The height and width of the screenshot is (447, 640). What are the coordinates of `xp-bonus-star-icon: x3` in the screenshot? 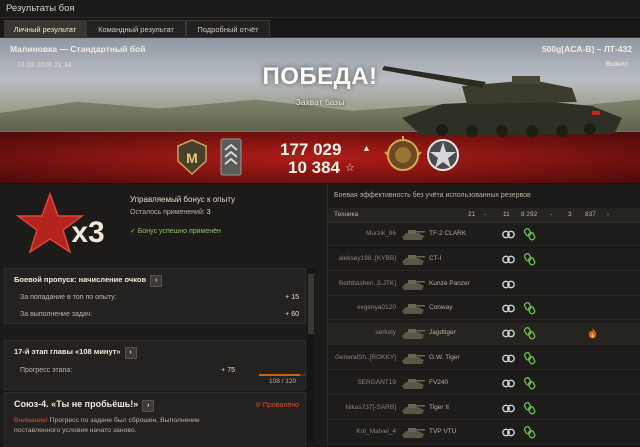 It's located at (60, 223).